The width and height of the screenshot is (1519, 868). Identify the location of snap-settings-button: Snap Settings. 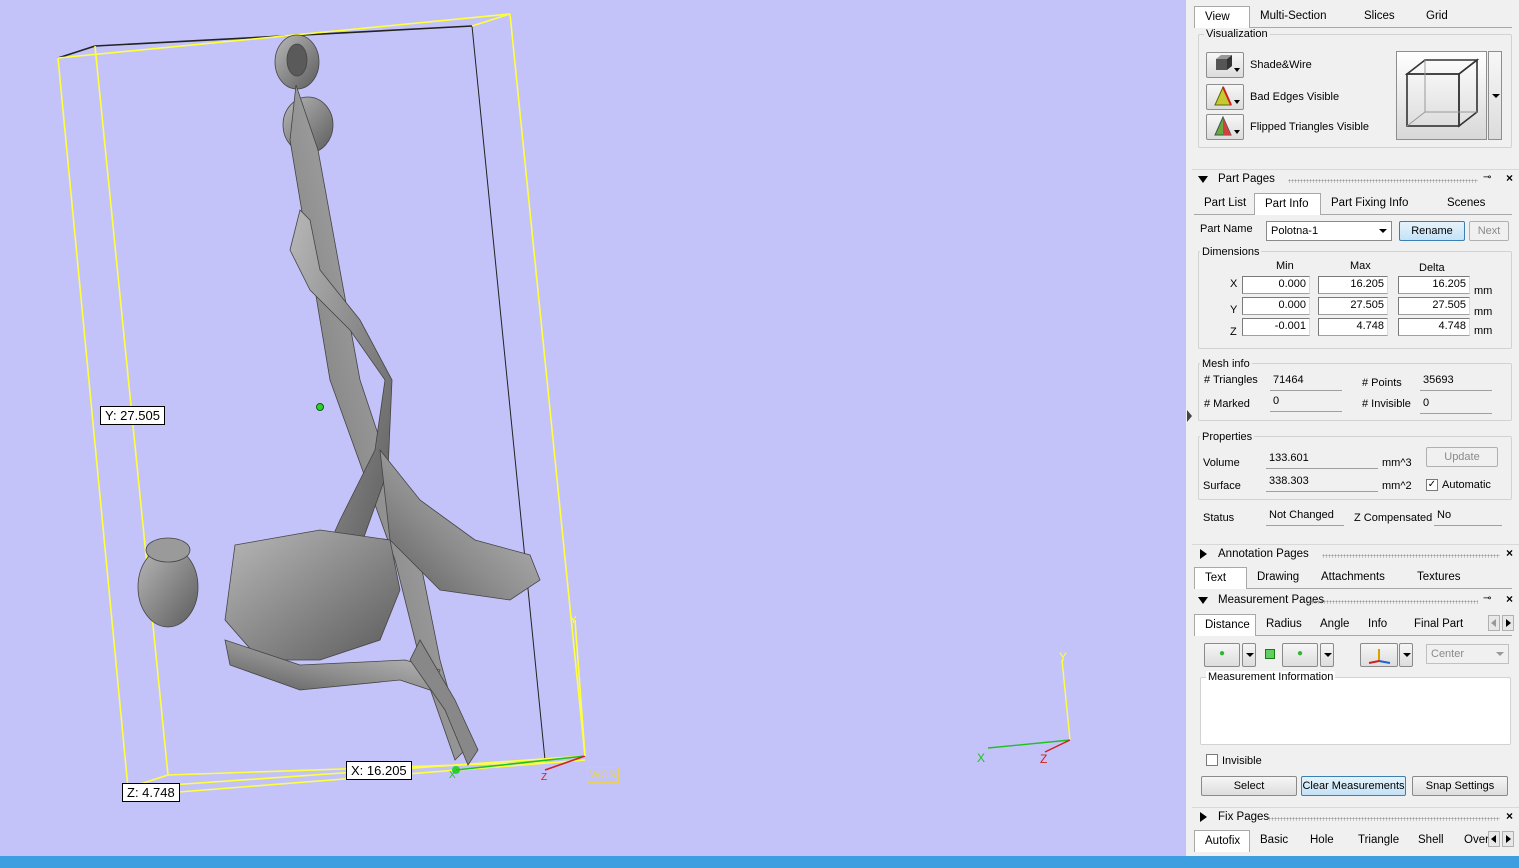
(1460, 786).